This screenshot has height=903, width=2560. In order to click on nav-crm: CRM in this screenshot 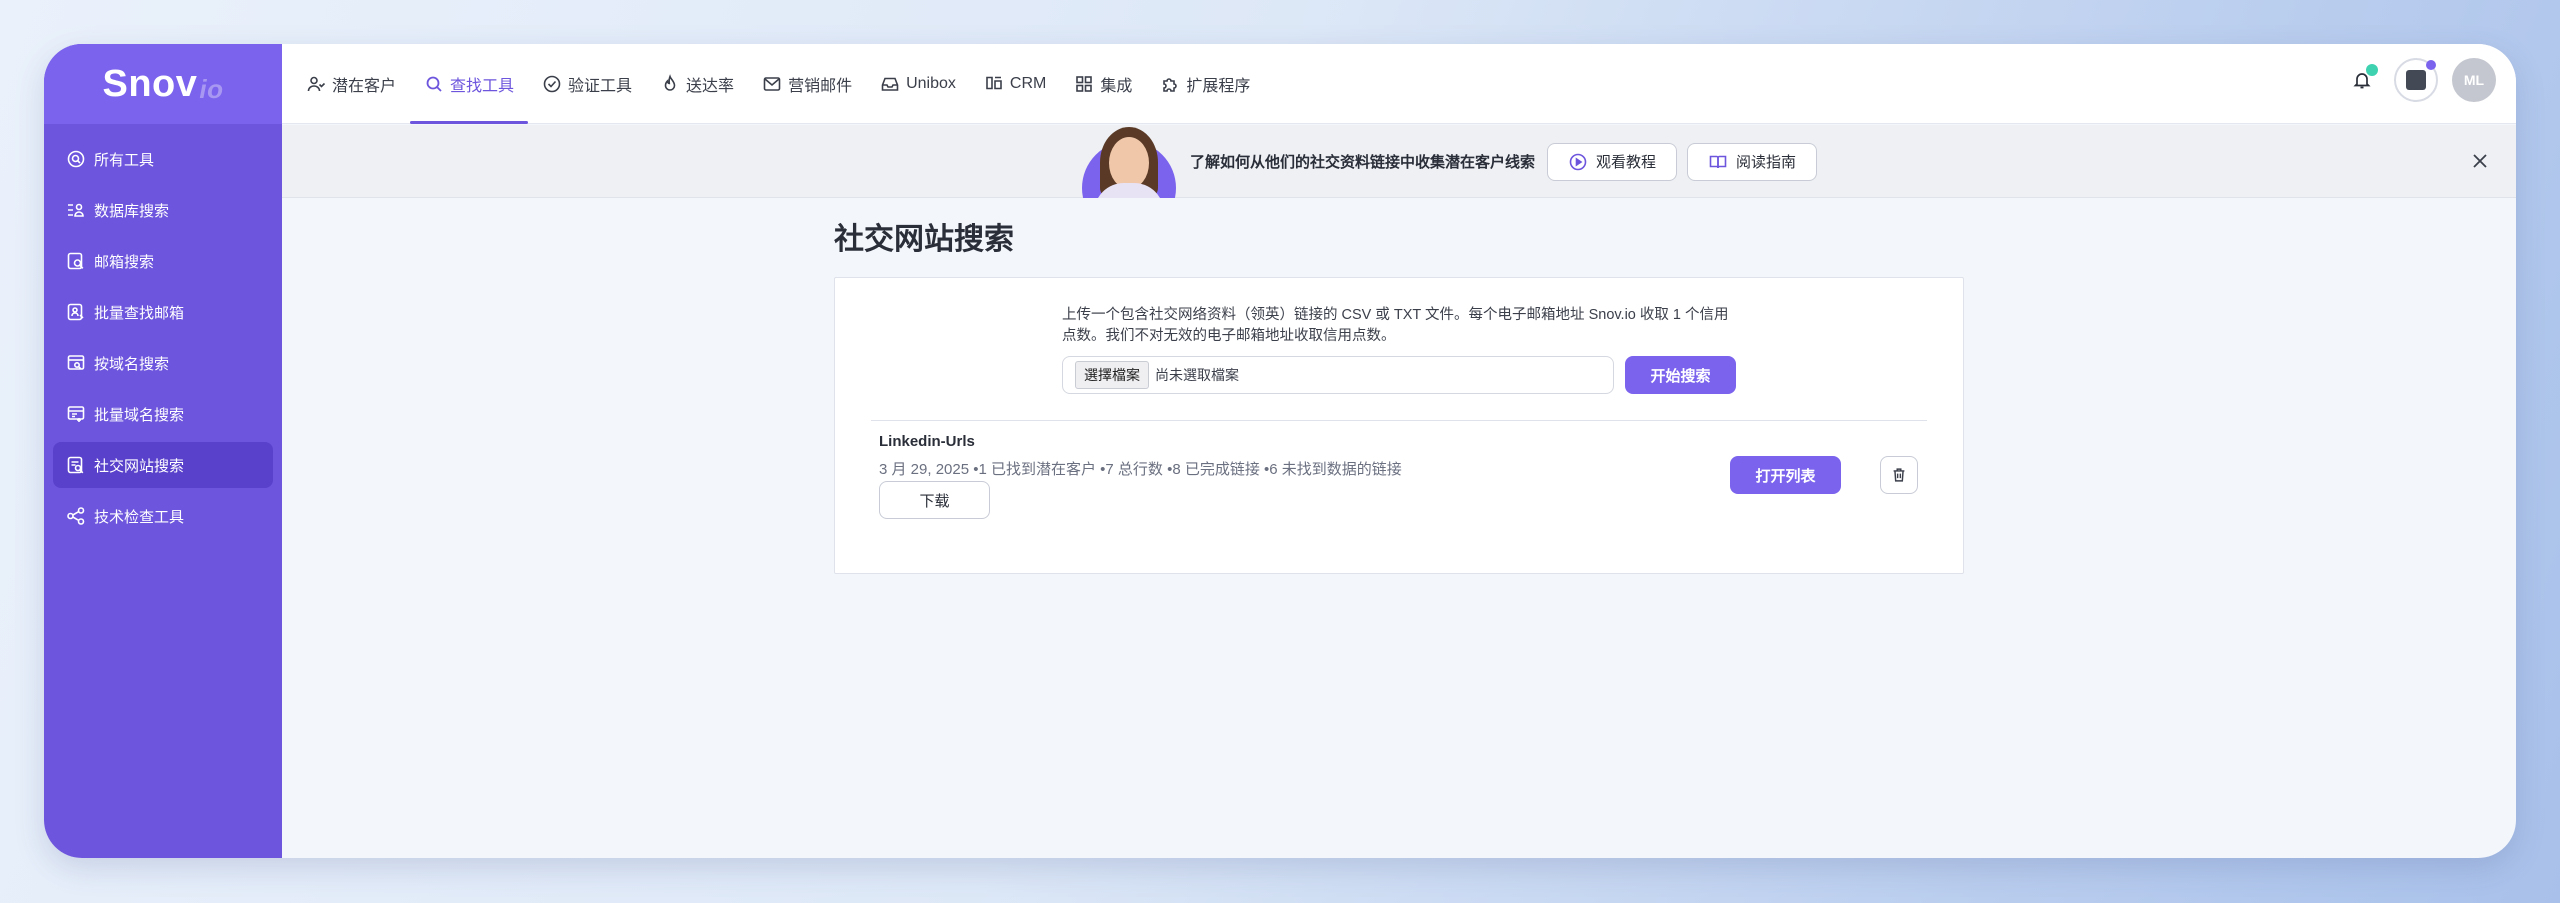, I will do `click(1015, 84)`.